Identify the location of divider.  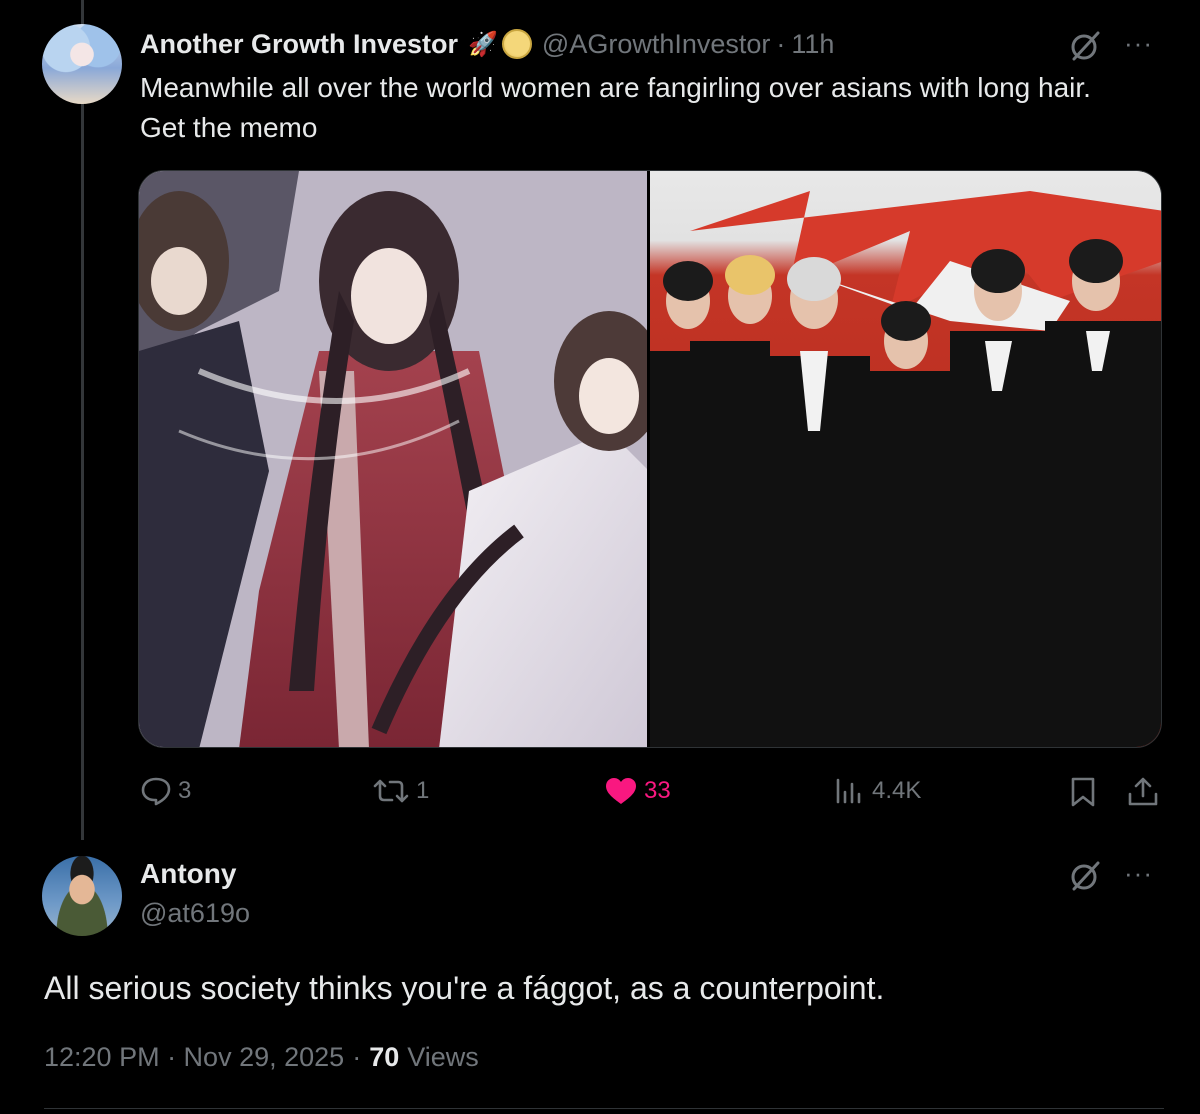
(604, 1108).